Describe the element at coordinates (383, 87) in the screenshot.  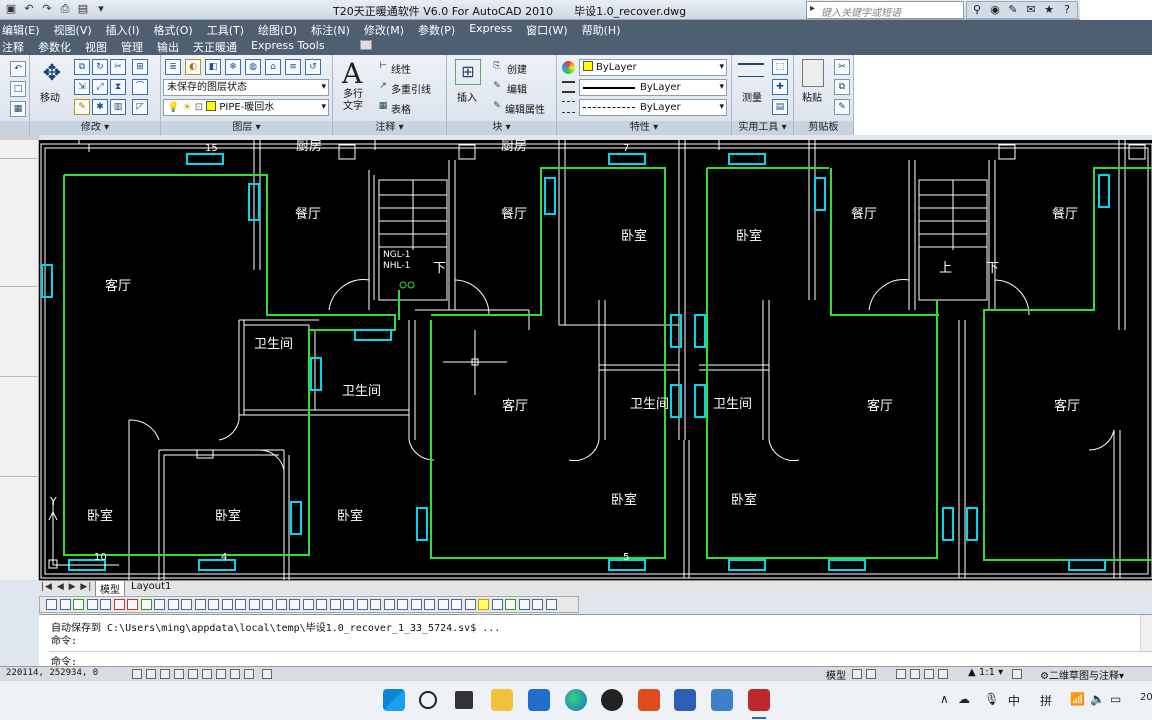
I see `mleader-icon: ↗` at that location.